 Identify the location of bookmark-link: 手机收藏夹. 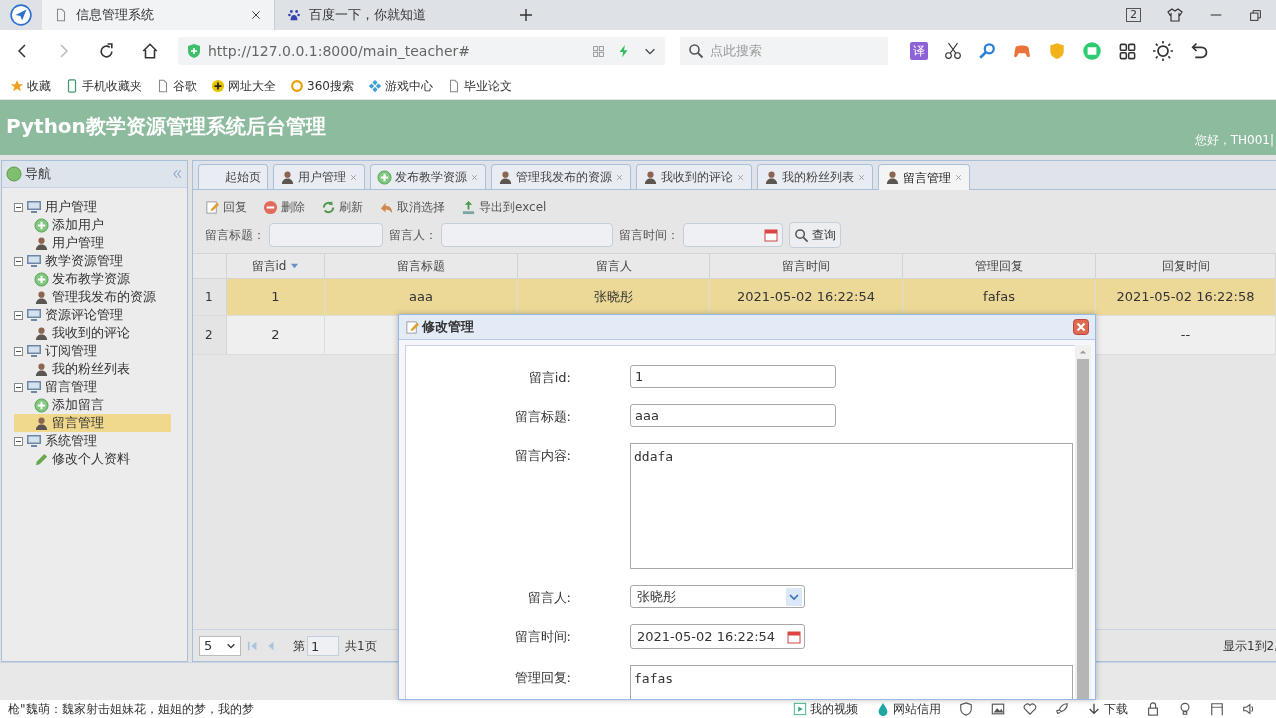
(103, 85).